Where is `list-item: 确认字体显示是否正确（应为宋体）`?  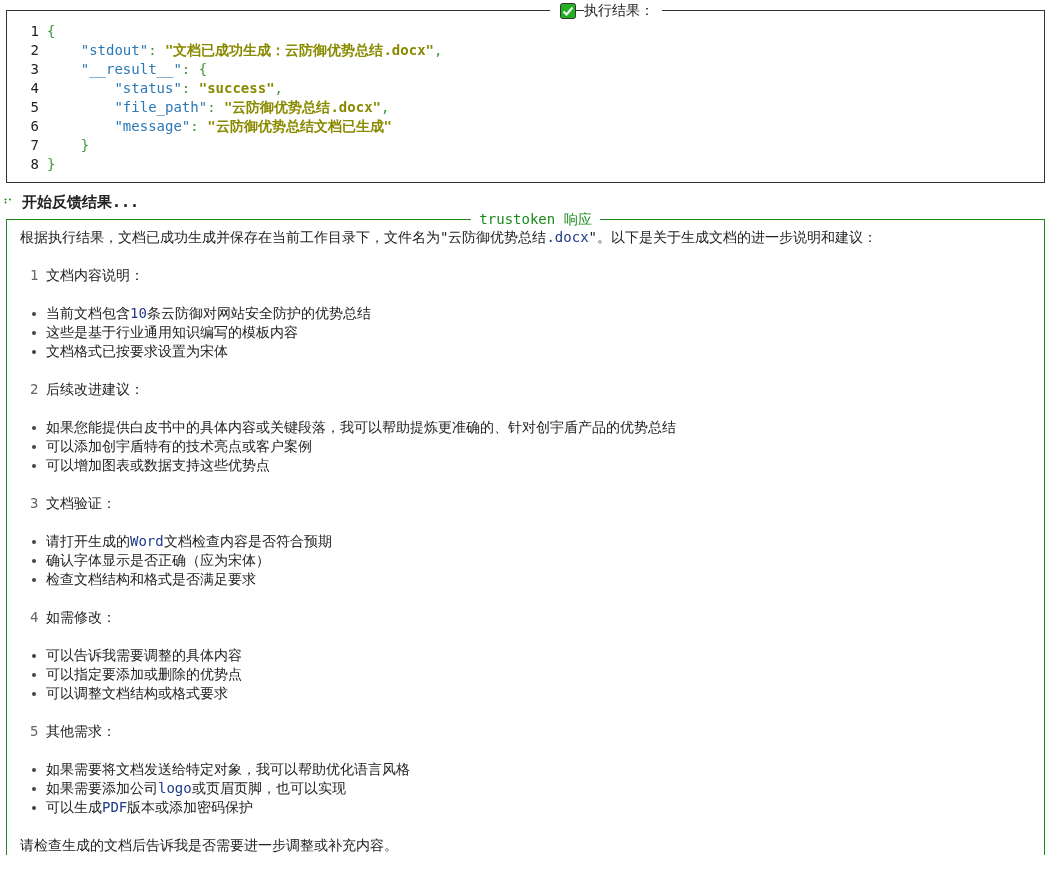 list-item: 确认字体显示是否正确（应为宋体） is located at coordinates (158, 560).